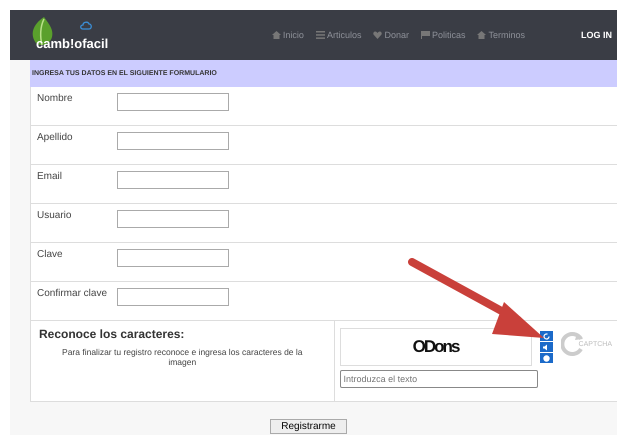  I want to click on register-button: Registrarme, so click(308, 426).